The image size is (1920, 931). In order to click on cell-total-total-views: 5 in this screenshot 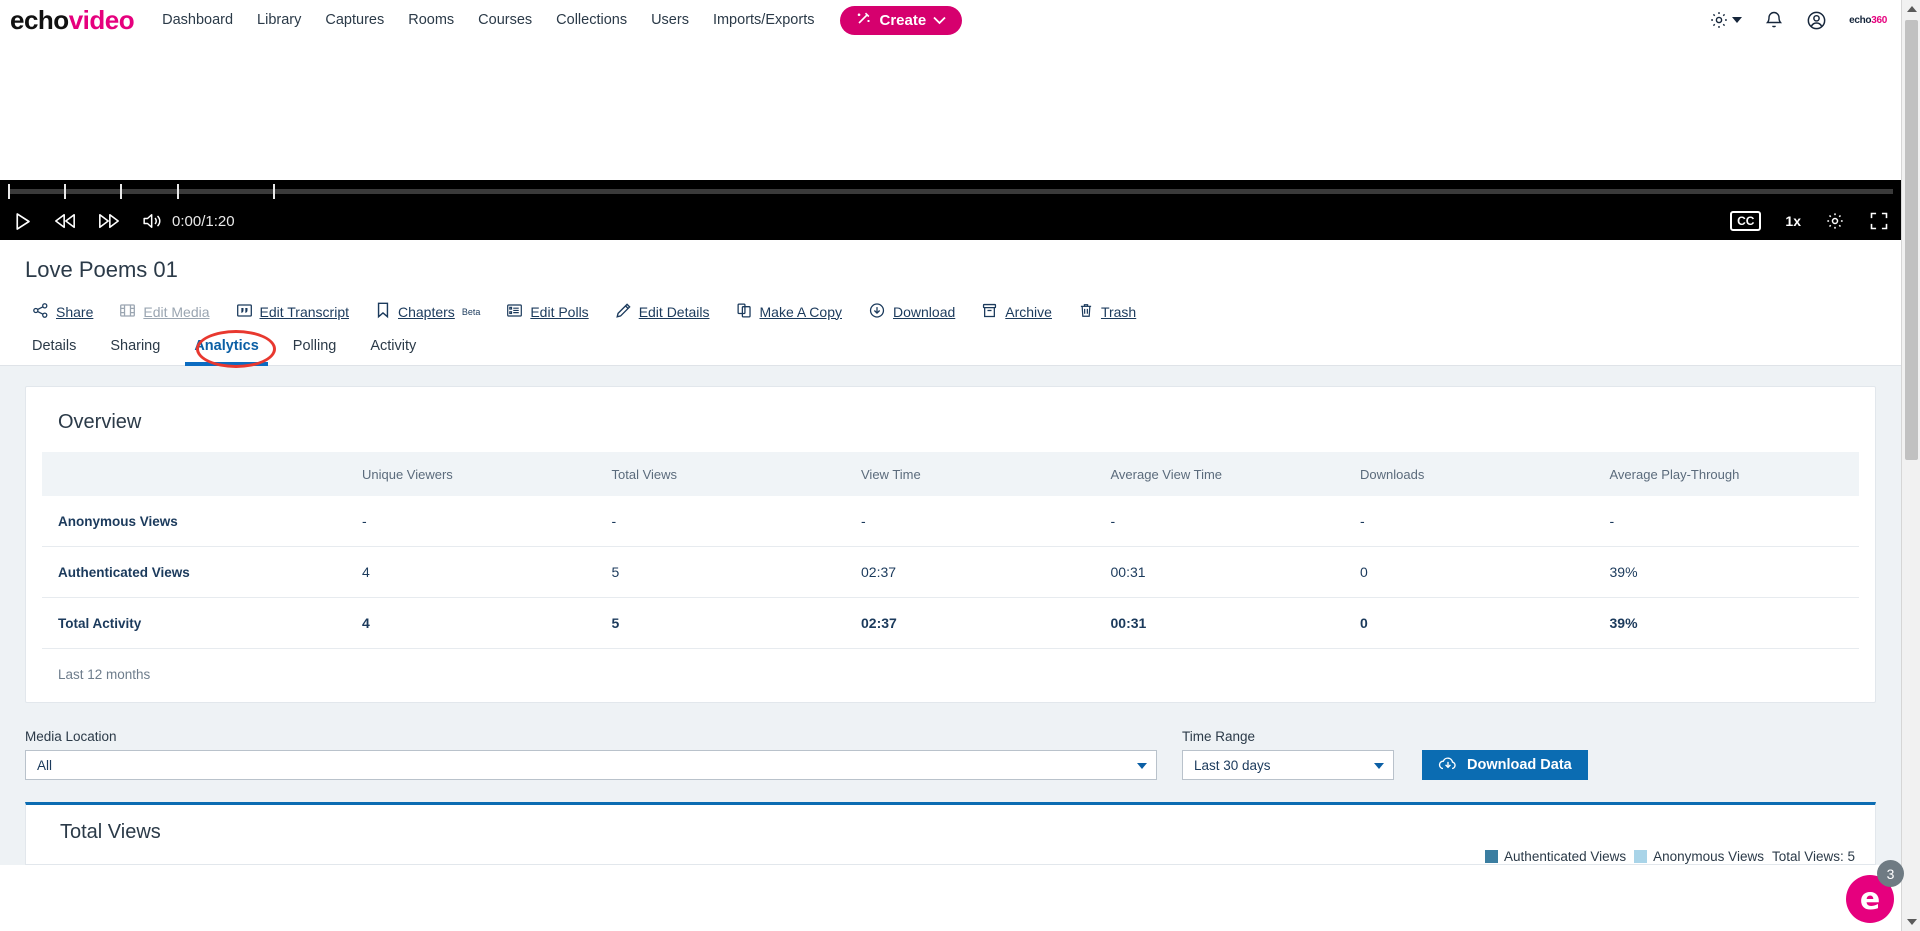, I will do `click(615, 623)`.